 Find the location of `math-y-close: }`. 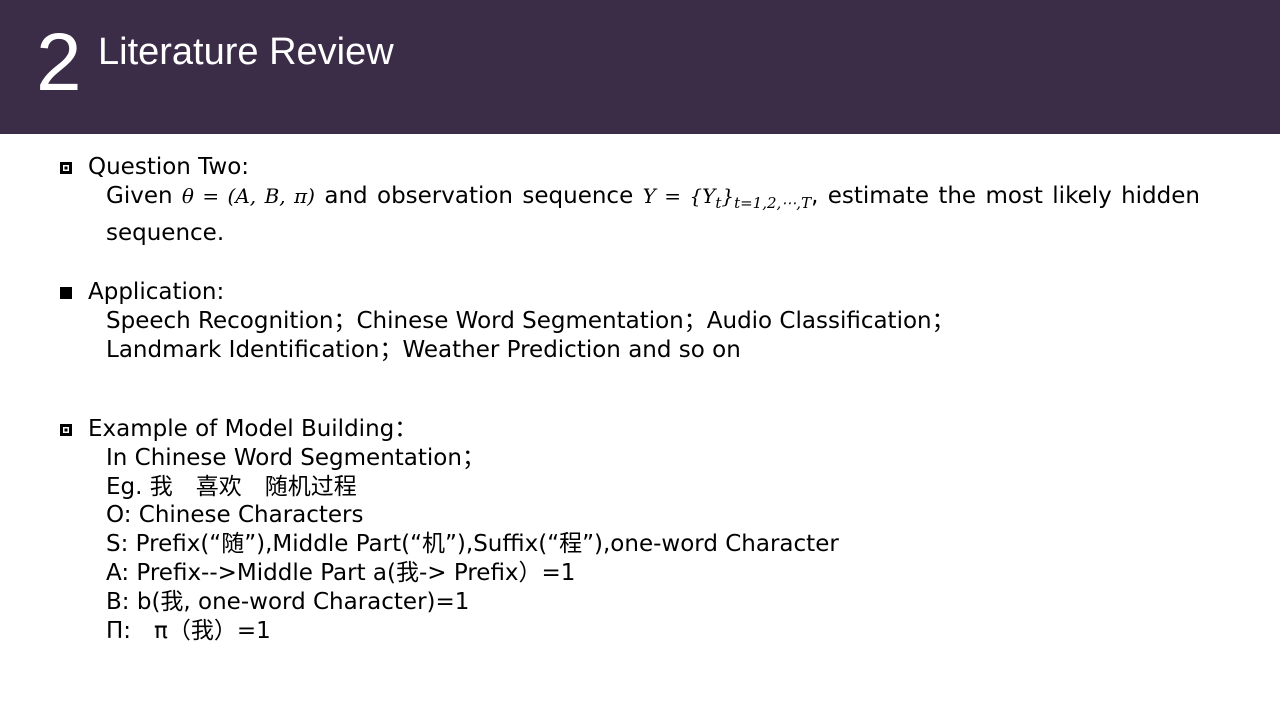

math-y-close: } is located at coordinates (728, 196).